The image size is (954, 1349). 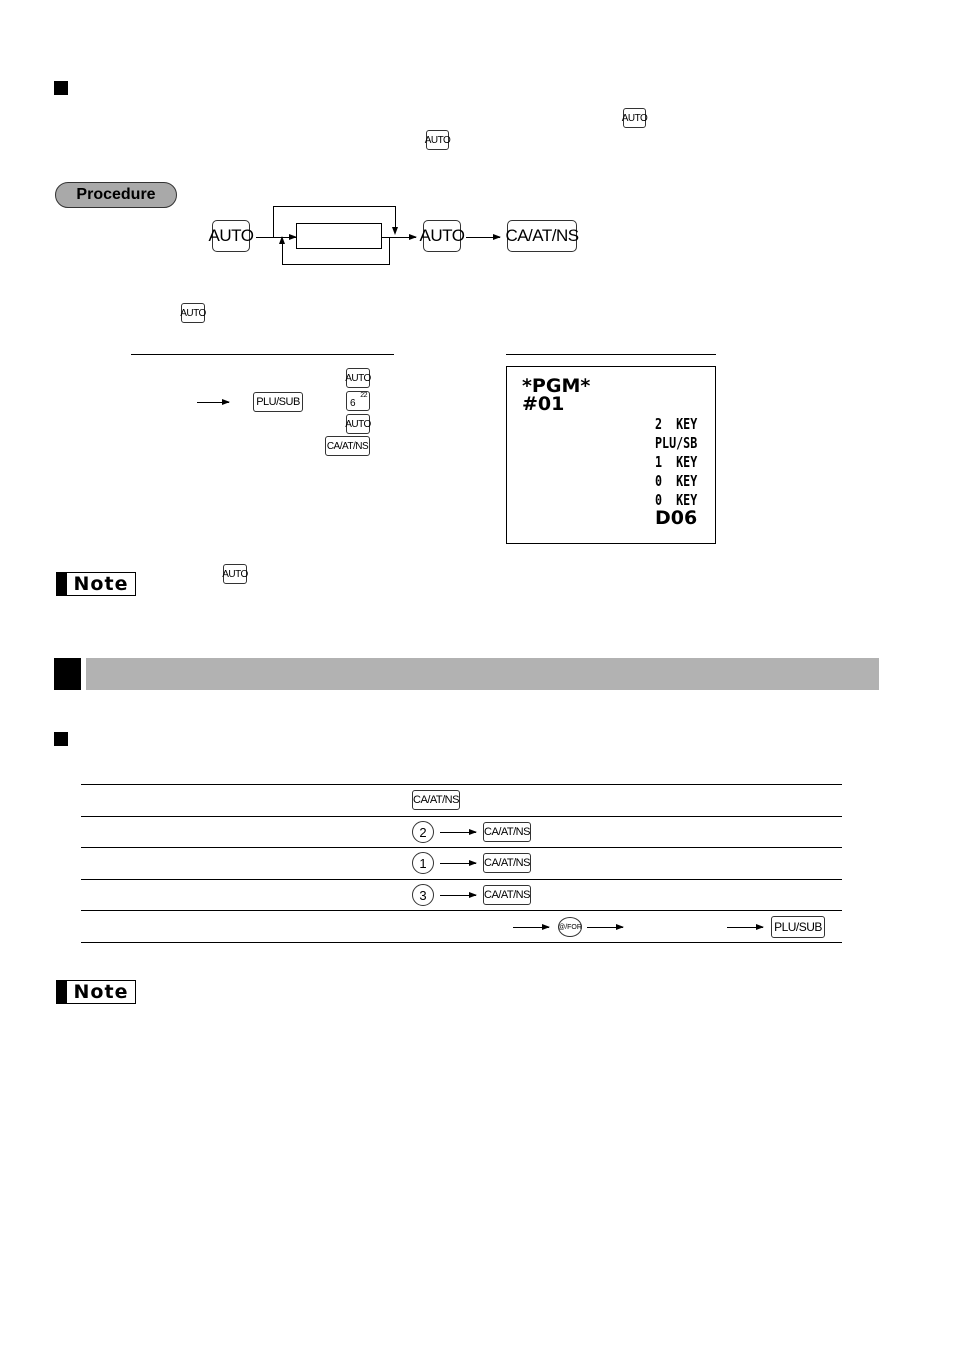 What do you see at coordinates (676, 518) in the screenshot?
I see `receipt-code: D06` at bounding box center [676, 518].